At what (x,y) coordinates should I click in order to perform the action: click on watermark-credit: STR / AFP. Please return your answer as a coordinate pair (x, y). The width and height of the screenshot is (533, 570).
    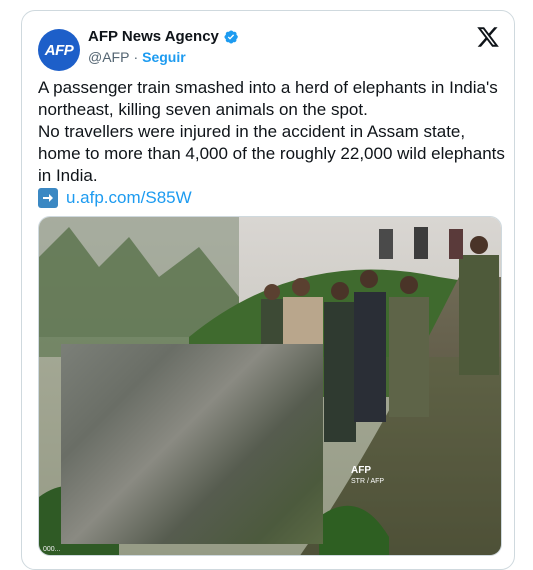
    Looking at the image, I should click on (368, 481).